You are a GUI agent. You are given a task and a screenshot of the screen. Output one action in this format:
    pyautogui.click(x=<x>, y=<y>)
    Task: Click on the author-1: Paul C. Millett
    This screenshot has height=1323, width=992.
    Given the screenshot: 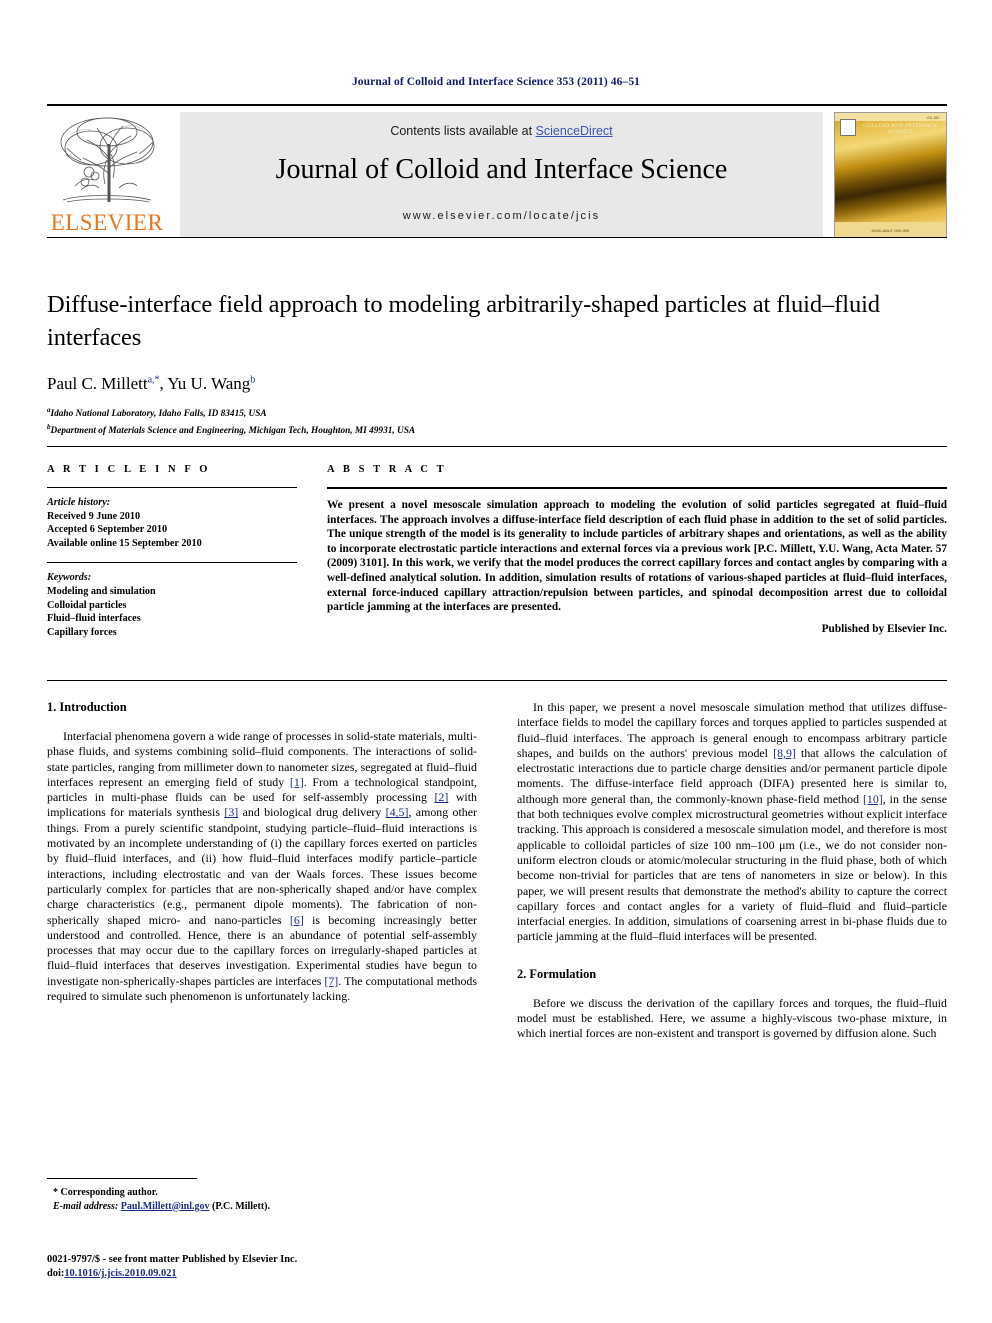 What is the action you would take?
    pyautogui.click(x=97, y=383)
    